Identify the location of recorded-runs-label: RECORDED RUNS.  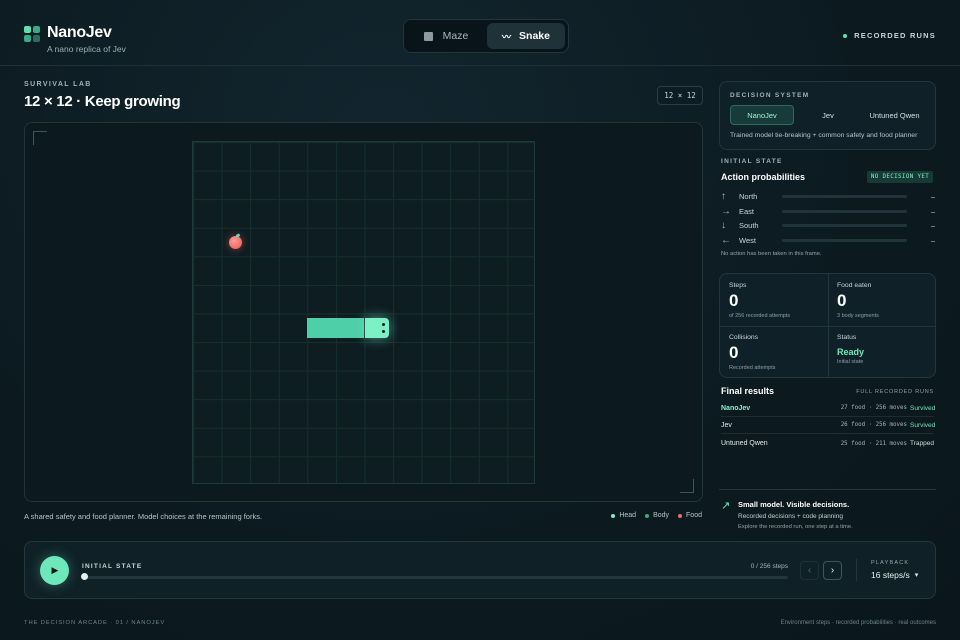
(895, 35).